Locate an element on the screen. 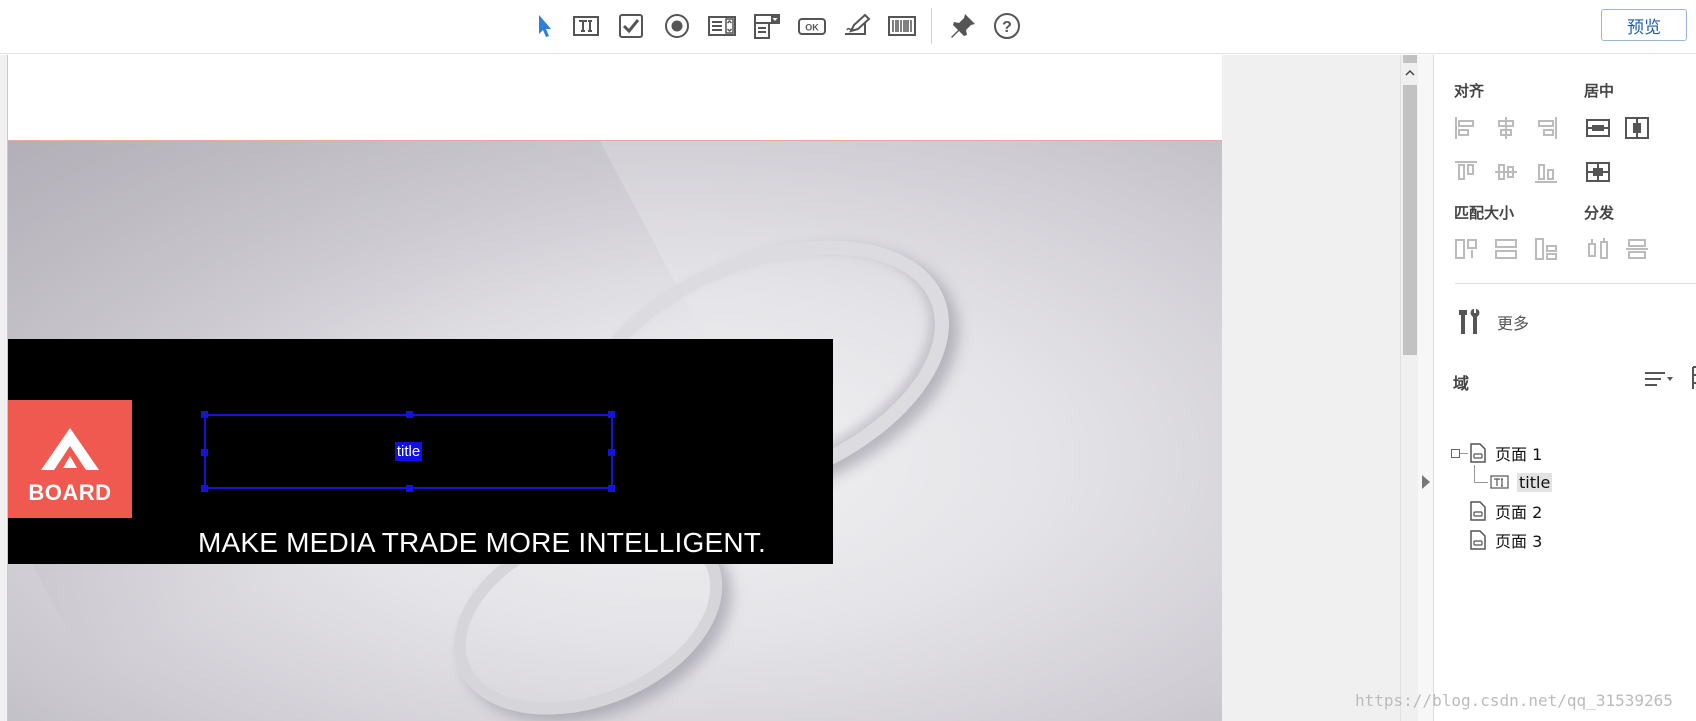 This screenshot has height=721, width=1696. signature-tool is located at coordinates (857, 26).